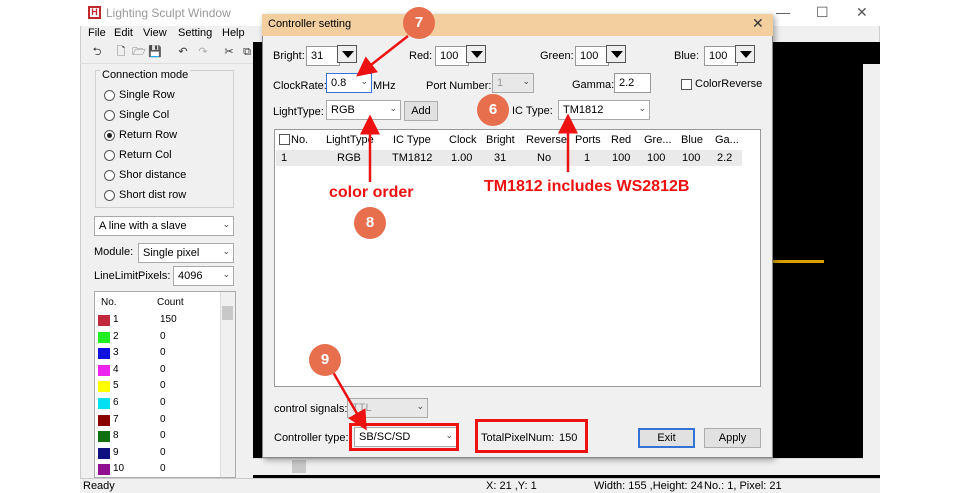 The width and height of the screenshot is (960, 493). What do you see at coordinates (587, 186) in the screenshot?
I see `tm1812-note: TM1812 includes WS2812B` at bounding box center [587, 186].